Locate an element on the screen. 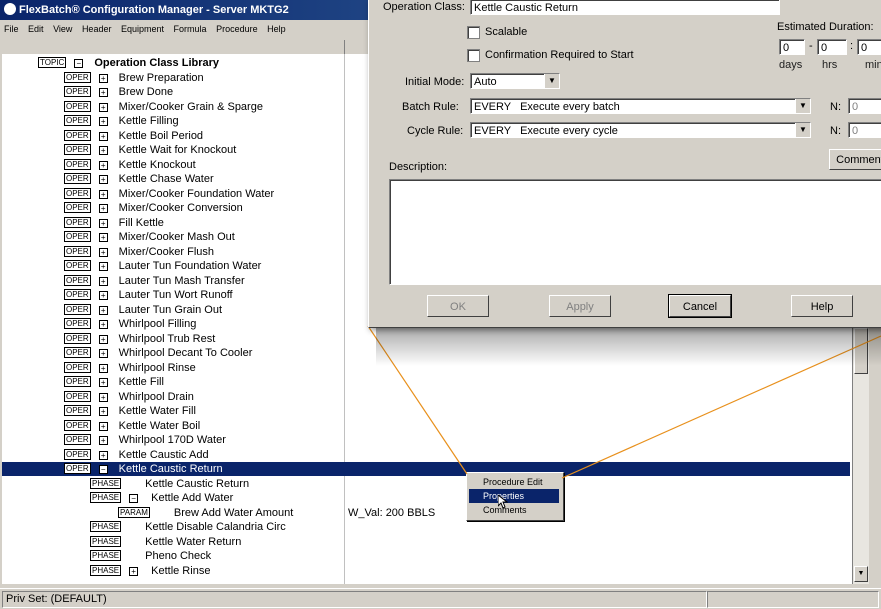 The image size is (881, 609). tree-item-phase: PHASE Kettle Disable Calandria Circ is located at coordinates (144, 527).